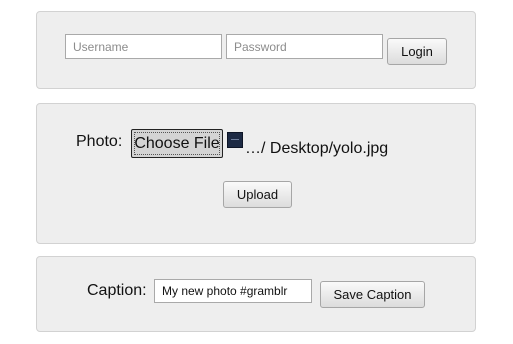 The image size is (513, 344). Describe the element at coordinates (317, 148) in the screenshot. I see `selected-file-path: …/ Desktop/yolo.jpg` at that location.